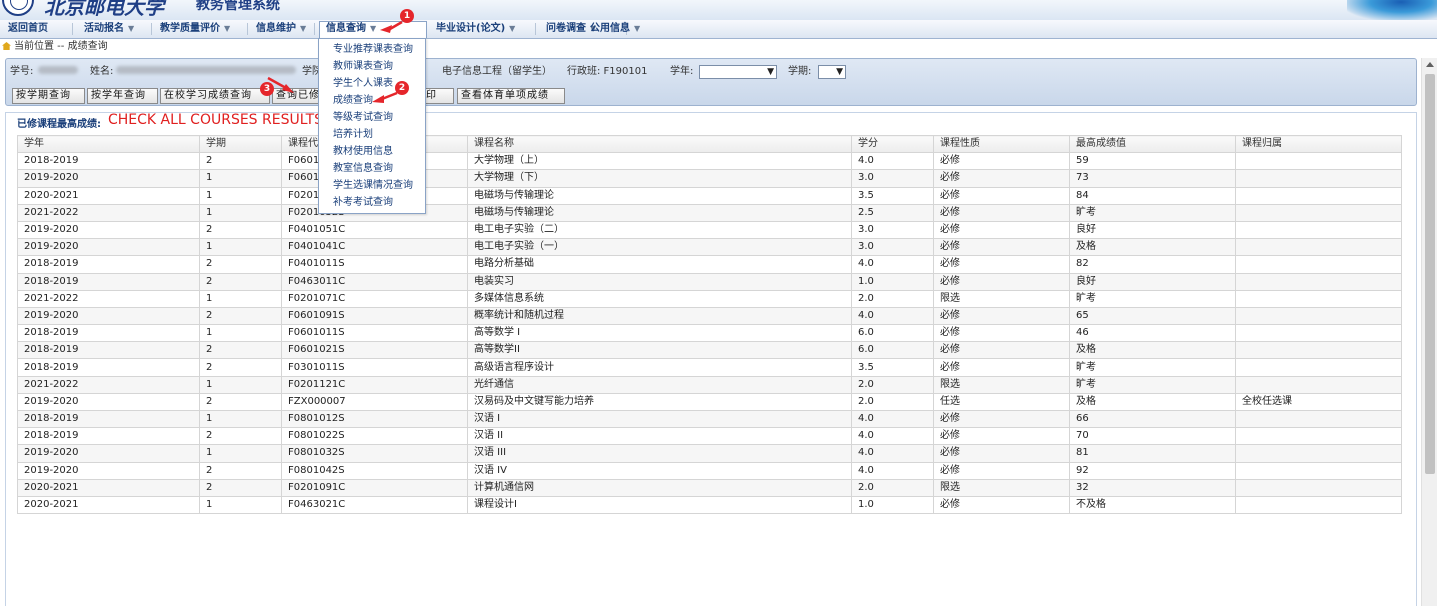 The width and height of the screenshot is (1437, 606). Describe the element at coordinates (374, 436) in the screenshot. I see `table-cell: F0801022S` at that location.